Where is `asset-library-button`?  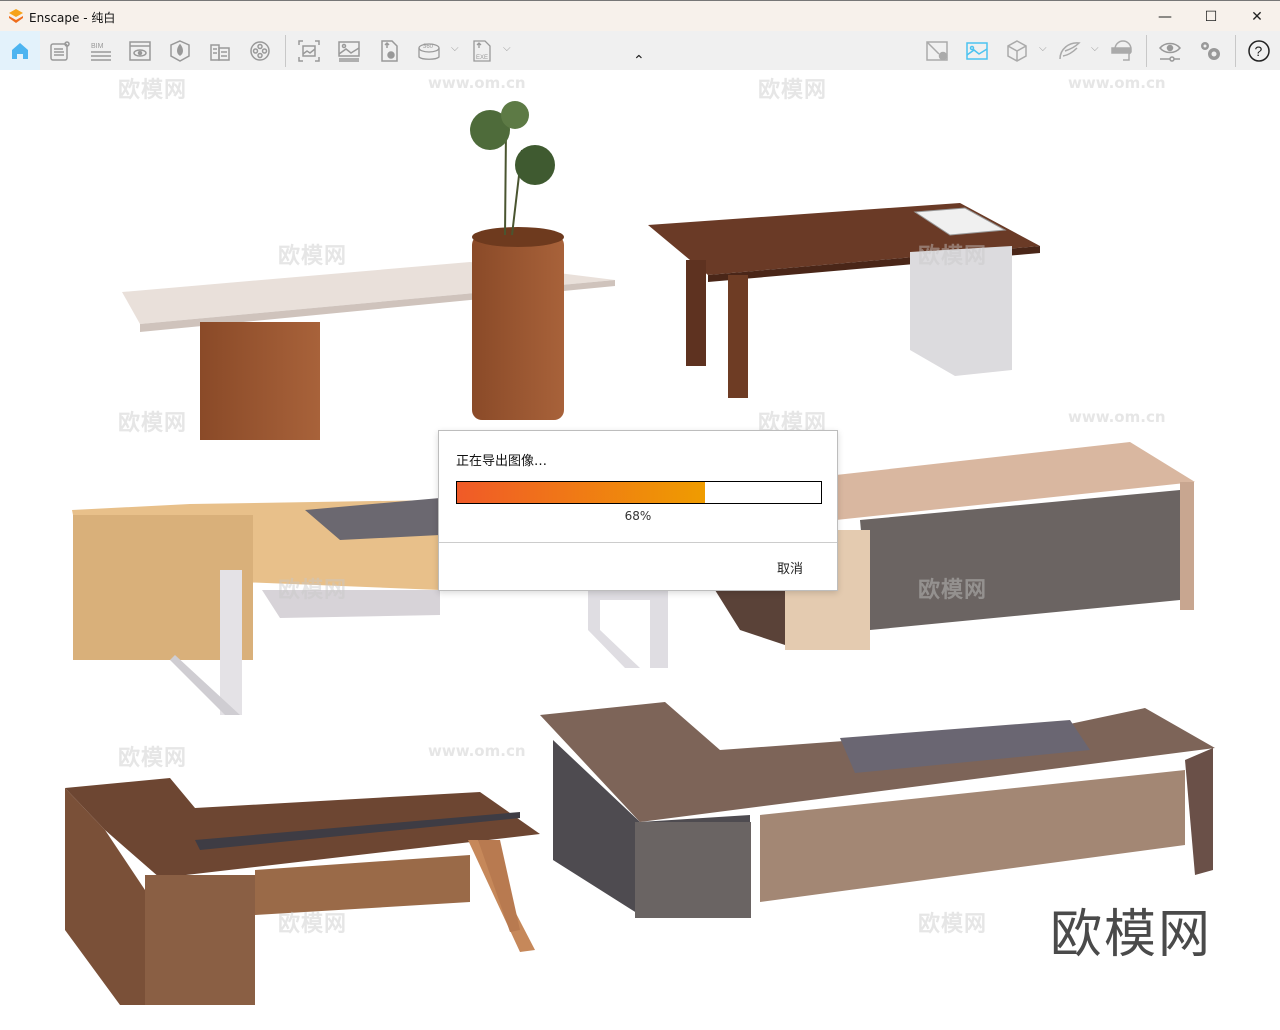 asset-library-button is located at coordinates (220, 51).